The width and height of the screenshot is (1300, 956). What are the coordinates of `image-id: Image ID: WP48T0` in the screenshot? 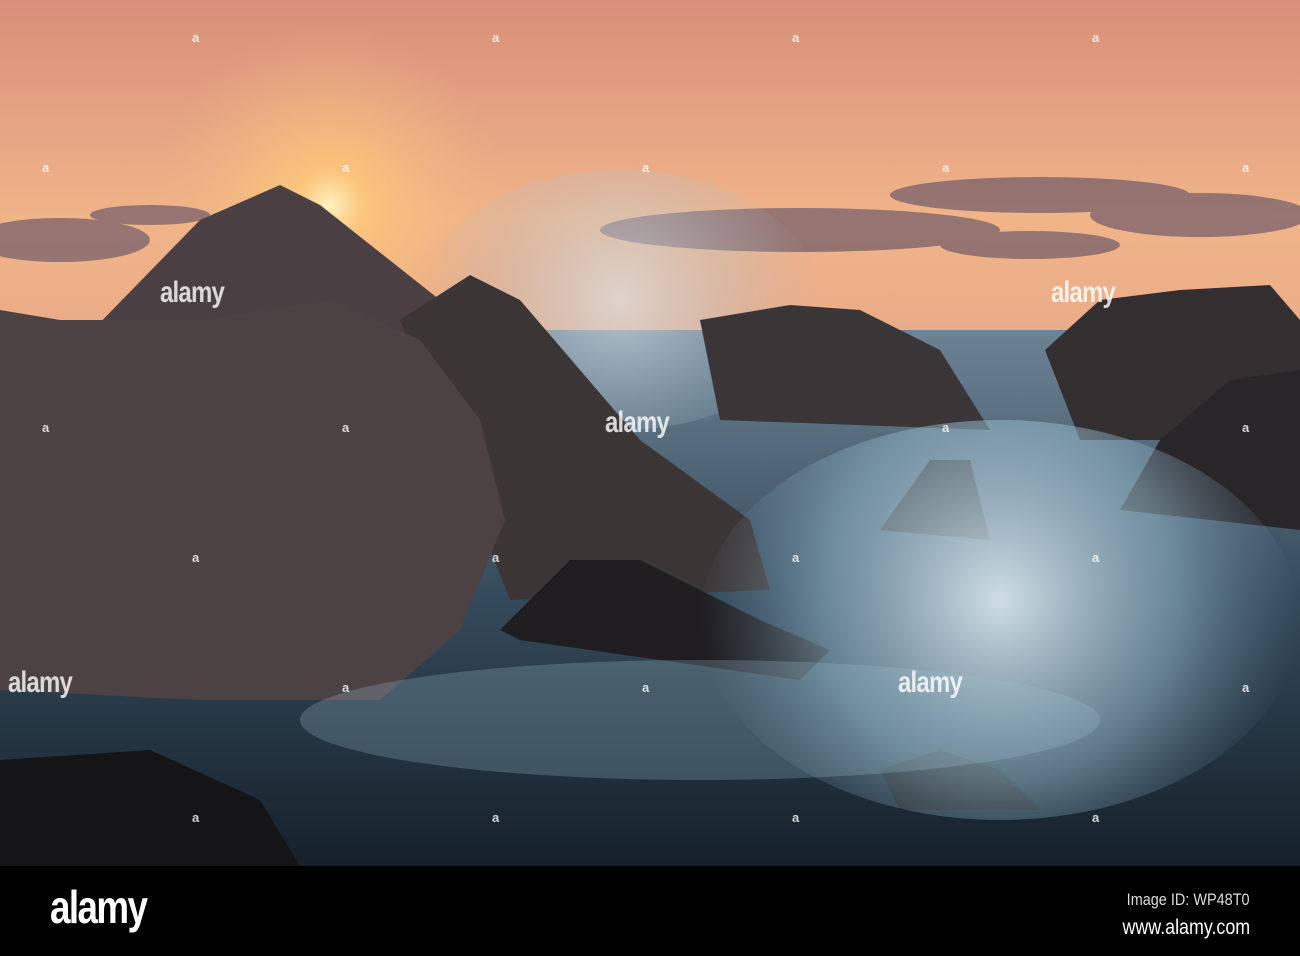 It's located at (1188, 899).